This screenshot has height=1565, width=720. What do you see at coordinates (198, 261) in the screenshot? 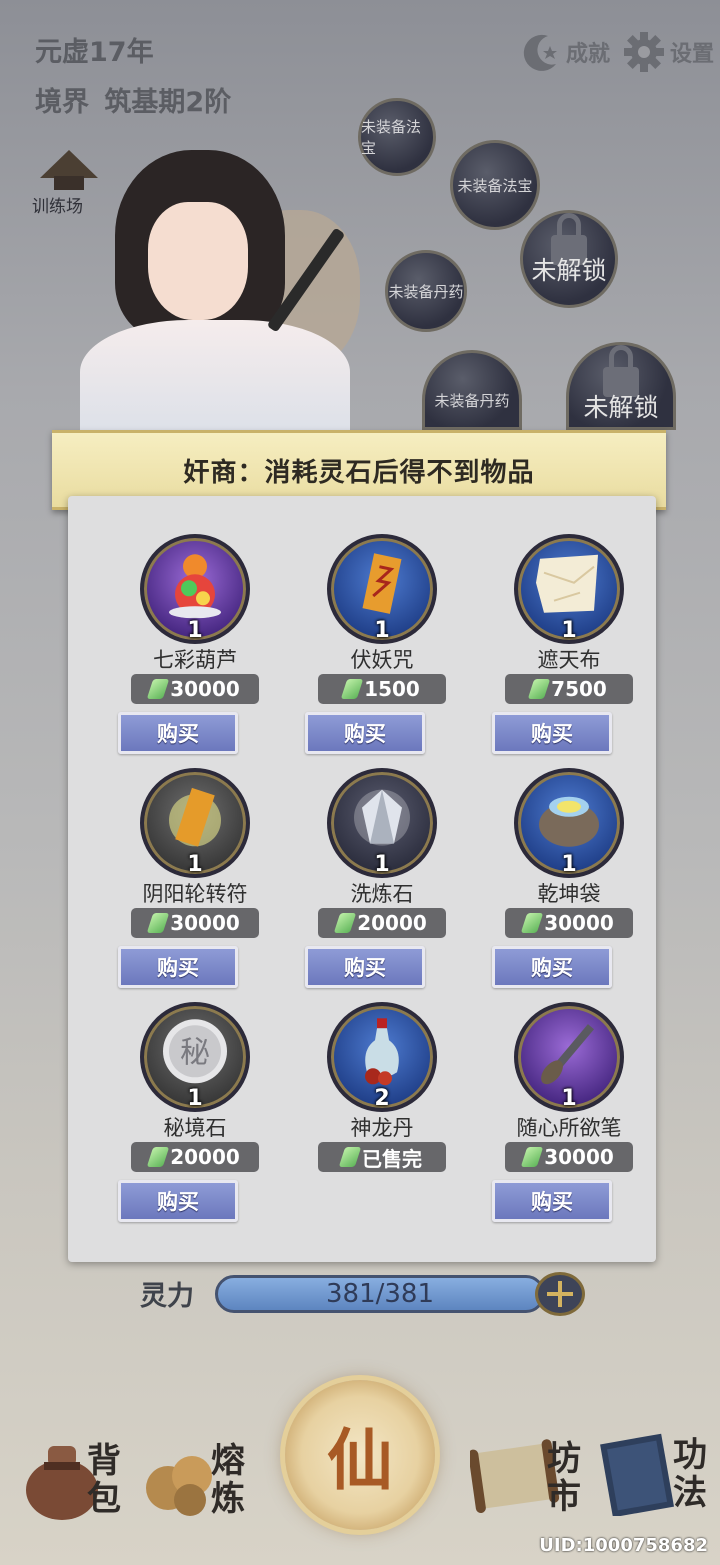
I see `character-face` at bounding box center [198, 261].